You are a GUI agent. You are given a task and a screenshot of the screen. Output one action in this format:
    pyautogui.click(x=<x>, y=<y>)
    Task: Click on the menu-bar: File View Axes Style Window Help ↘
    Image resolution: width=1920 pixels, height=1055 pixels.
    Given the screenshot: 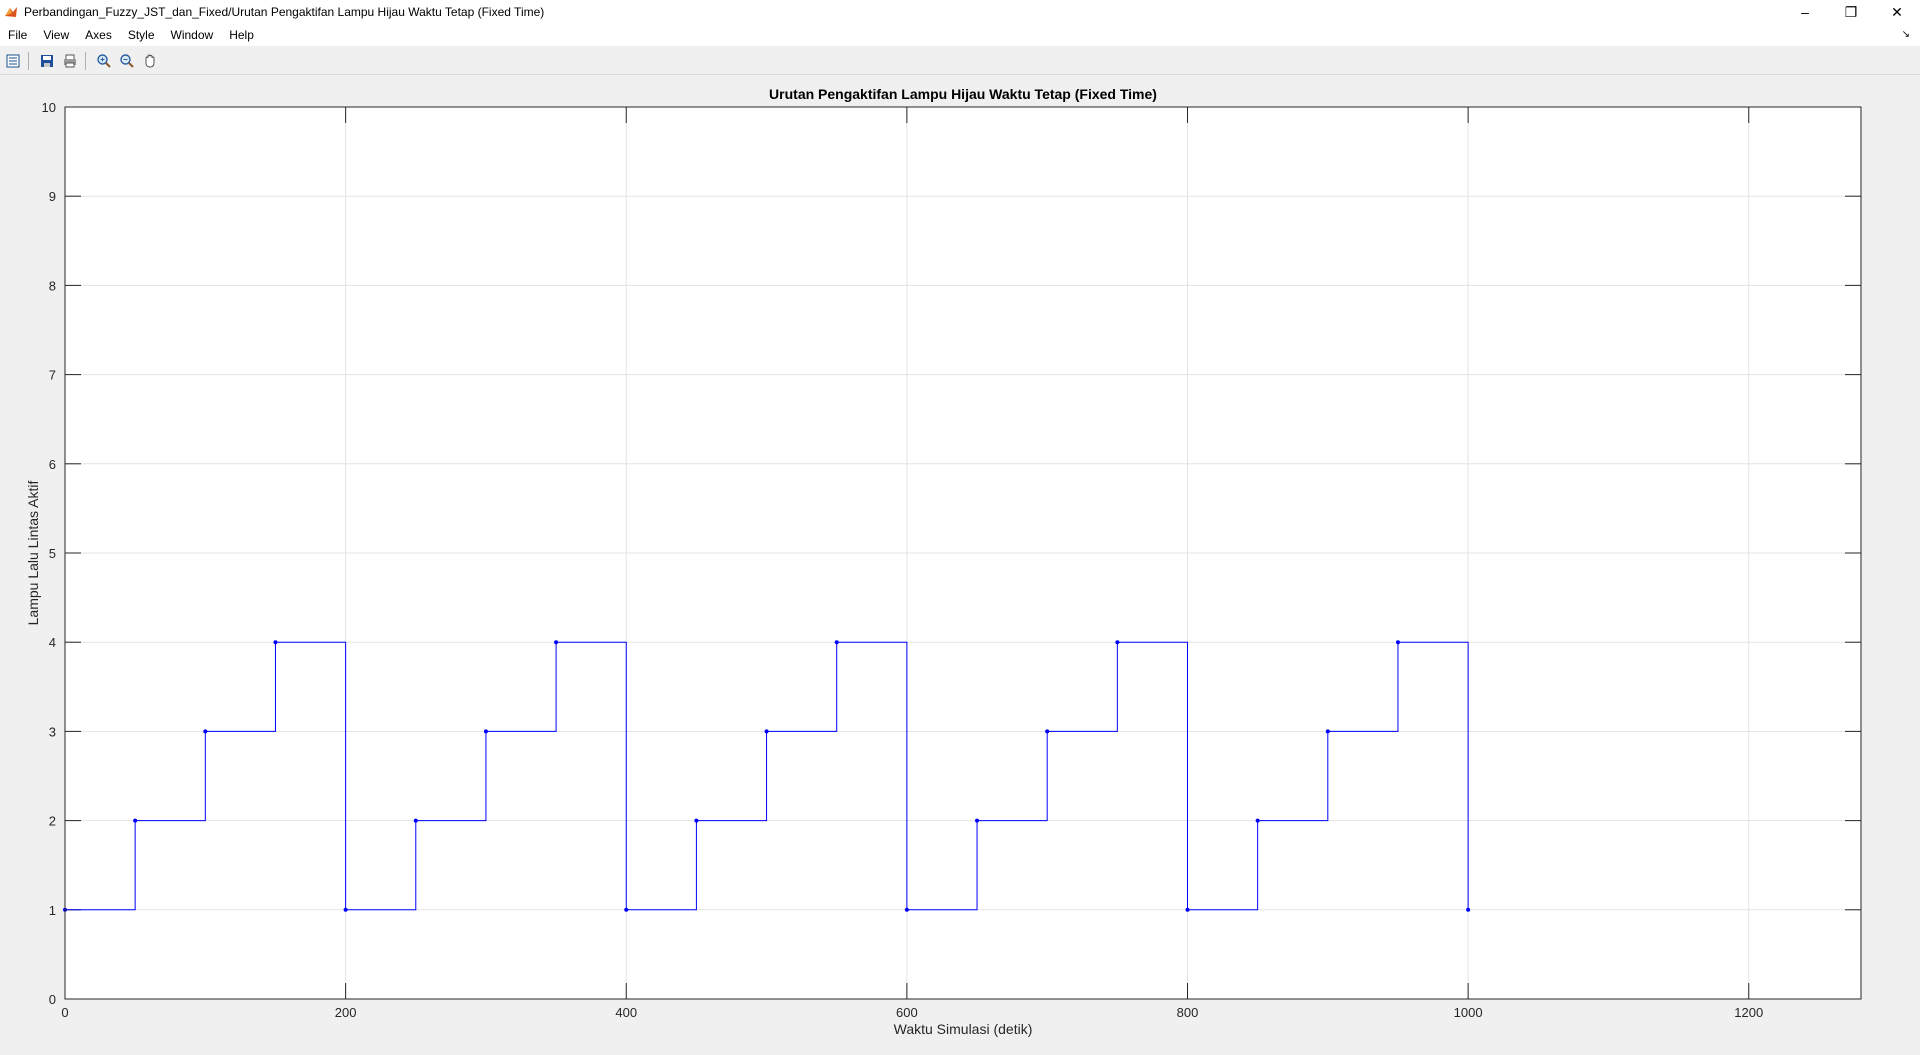 What is the action you would take?
    pyautogui.click(x=960, y=35)
    